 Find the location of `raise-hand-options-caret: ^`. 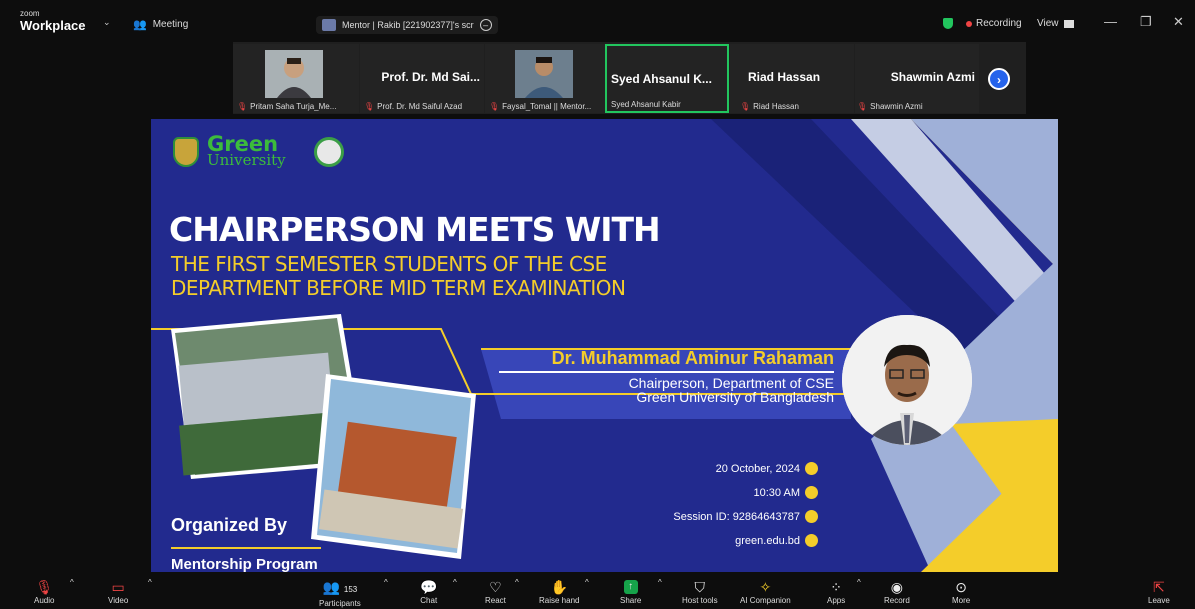

raise-hand-options-caret: ^ is located at coordinates (587, 582).